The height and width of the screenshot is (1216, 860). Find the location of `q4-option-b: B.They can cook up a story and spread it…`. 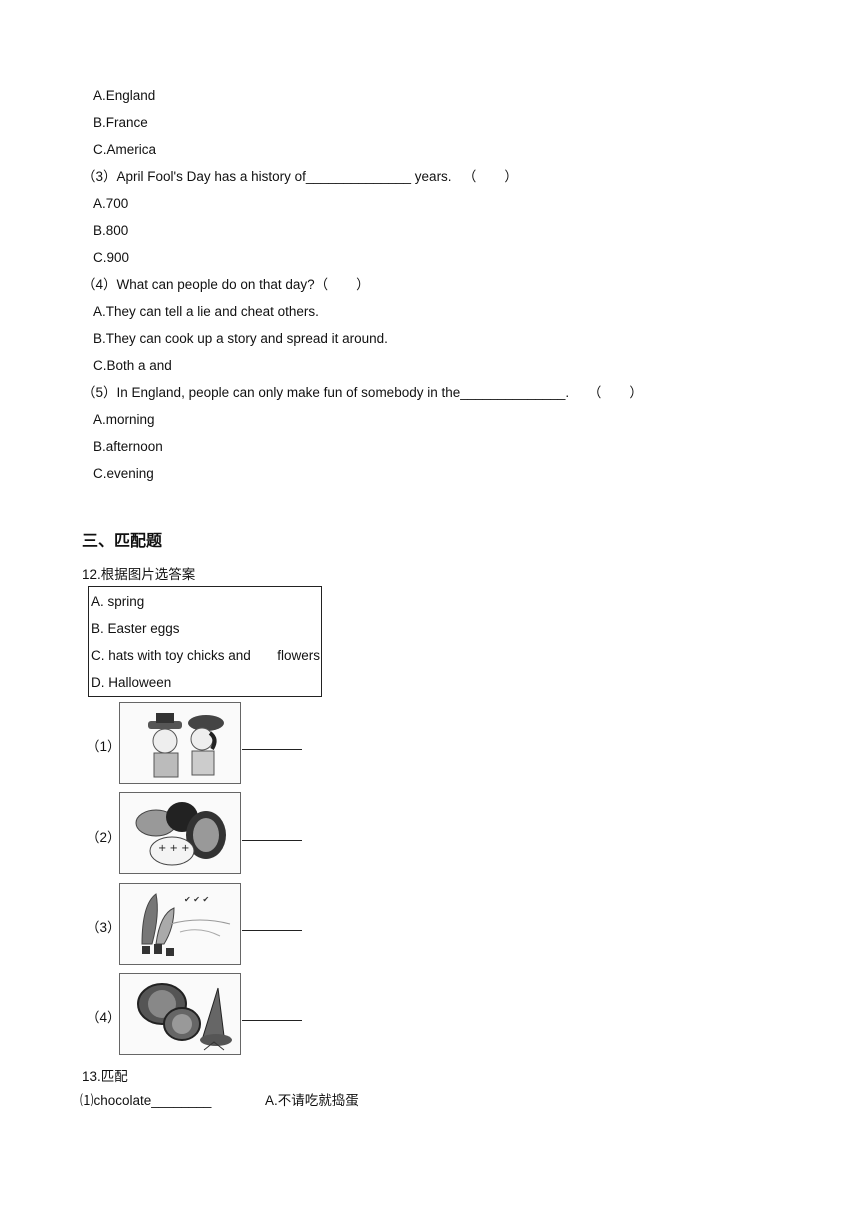

q4-option-b: B.They can cook up a story and spread it… is located at coordinates (240, 338).